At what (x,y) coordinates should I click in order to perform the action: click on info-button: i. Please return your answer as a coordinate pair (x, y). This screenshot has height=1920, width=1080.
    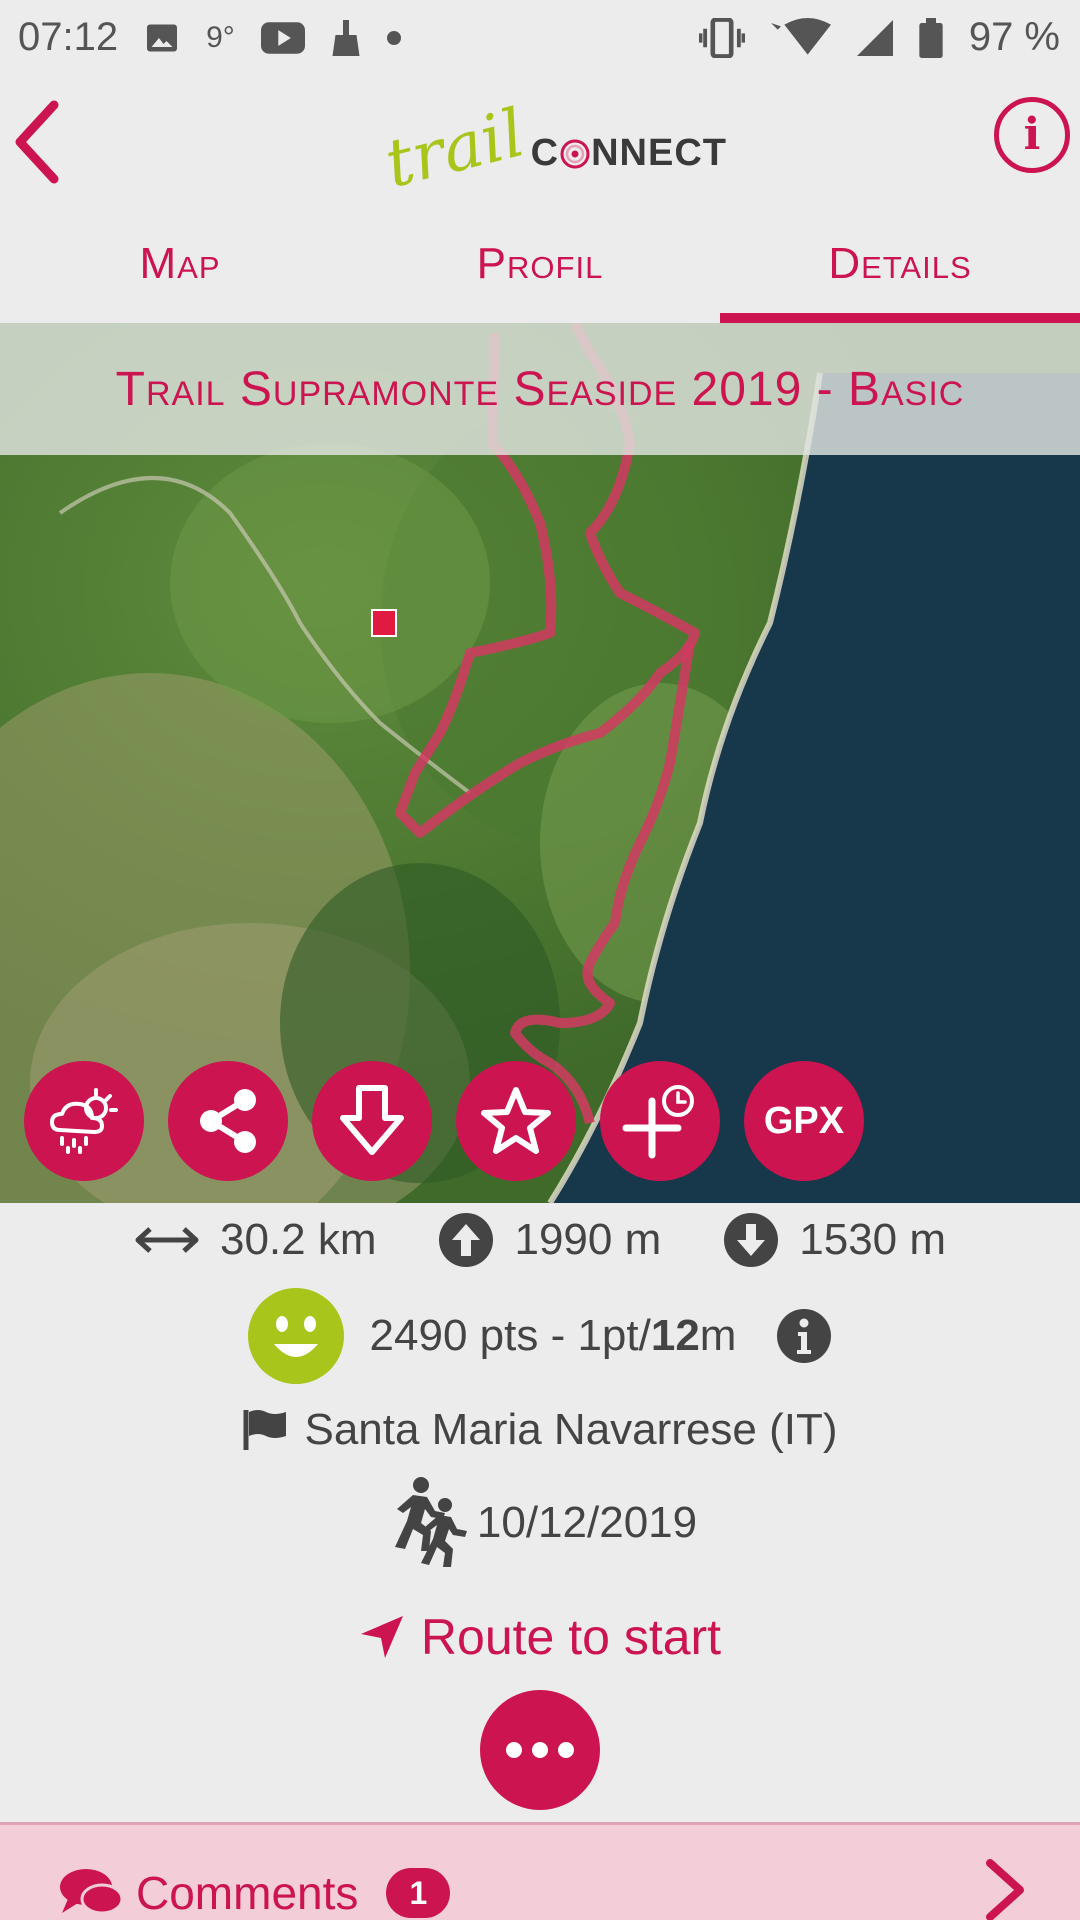
    Looking at the image, I should click on (1032, 135).